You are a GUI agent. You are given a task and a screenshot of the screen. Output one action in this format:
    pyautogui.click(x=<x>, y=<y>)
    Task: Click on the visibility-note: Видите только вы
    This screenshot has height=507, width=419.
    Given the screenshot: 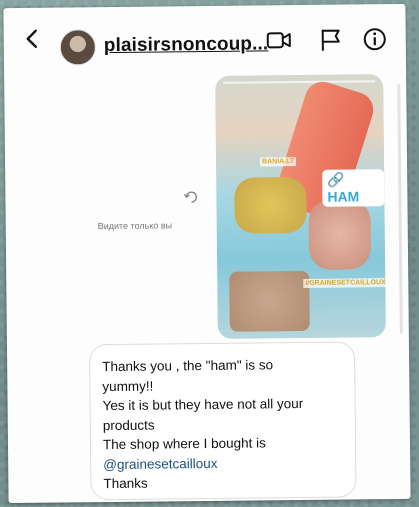 What is the action you would take?
    pyautogui.click(x=135, y=226)
    